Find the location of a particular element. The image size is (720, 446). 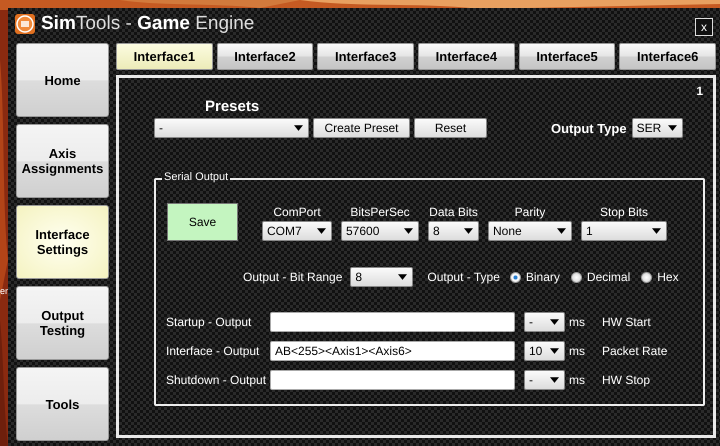

presets-dropdown: - is located at coordinates (231, 128).